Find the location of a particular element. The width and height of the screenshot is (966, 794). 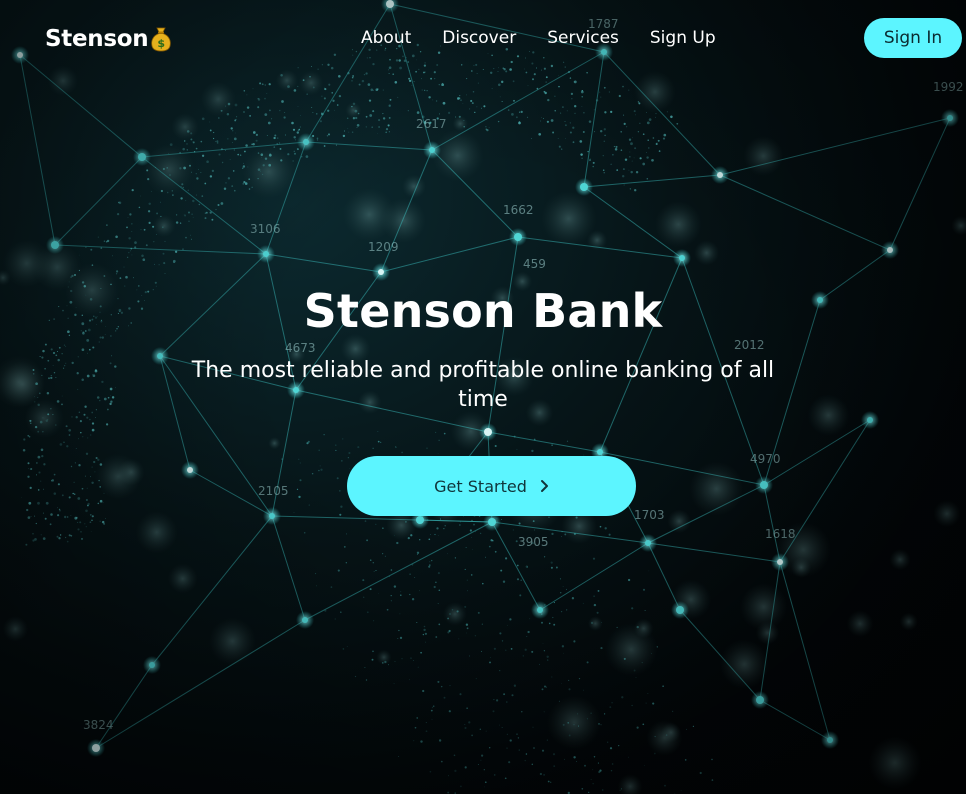

nav-link-sign-up: Sign Up is located at coordinates (683, 38).